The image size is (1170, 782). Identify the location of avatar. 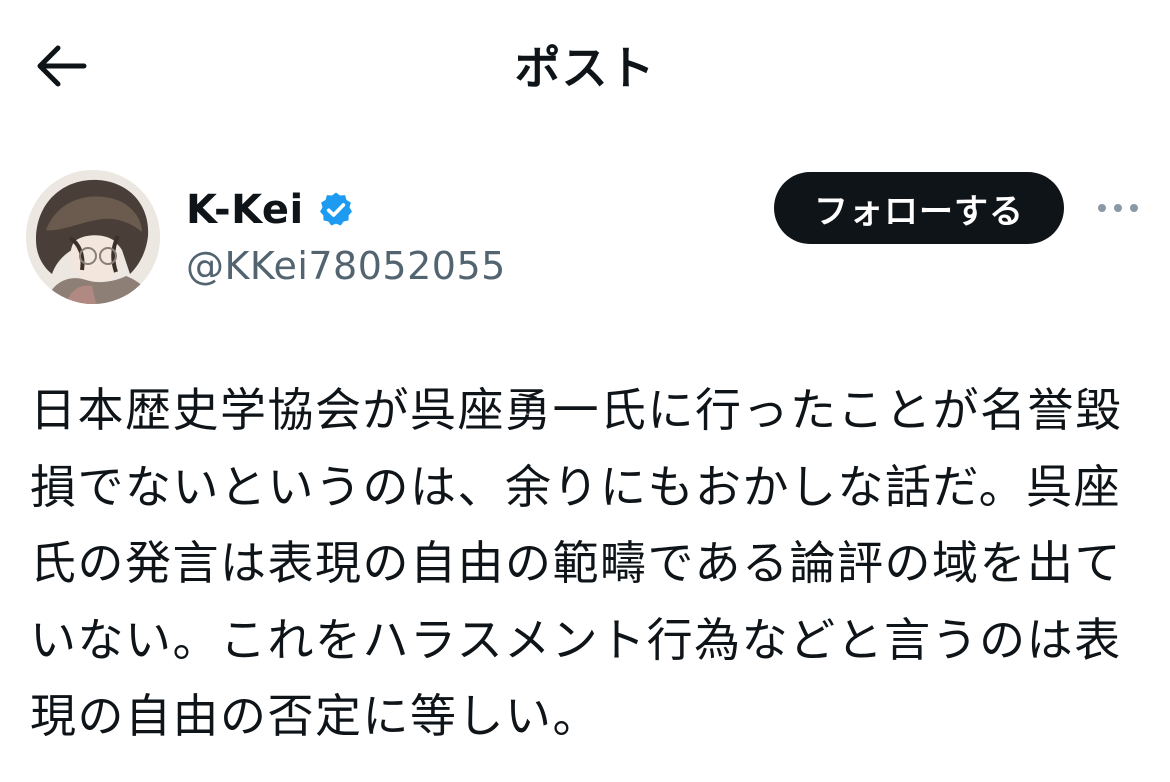
(93, 237).